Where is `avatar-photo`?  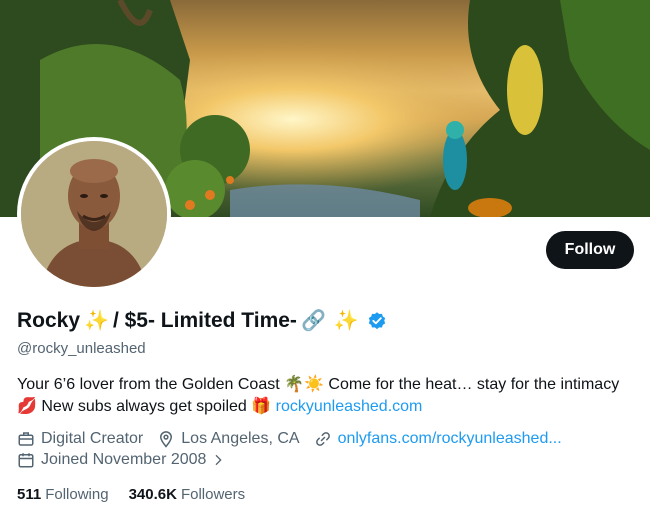
avatar-photo is located at coordinates (94, 214).